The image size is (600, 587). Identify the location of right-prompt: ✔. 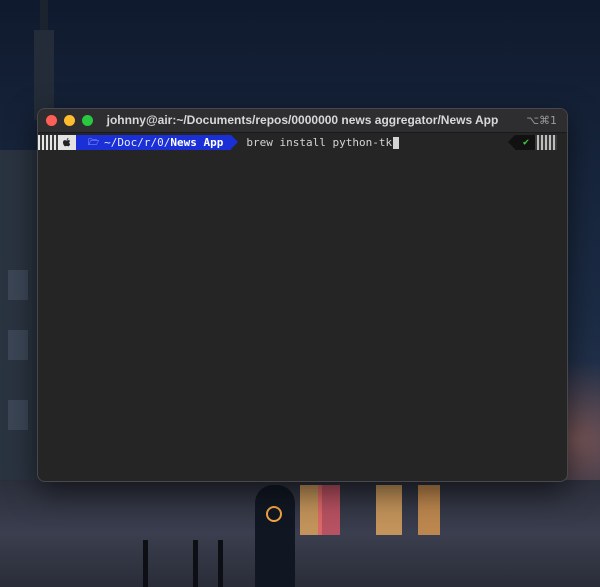
(532, 142).